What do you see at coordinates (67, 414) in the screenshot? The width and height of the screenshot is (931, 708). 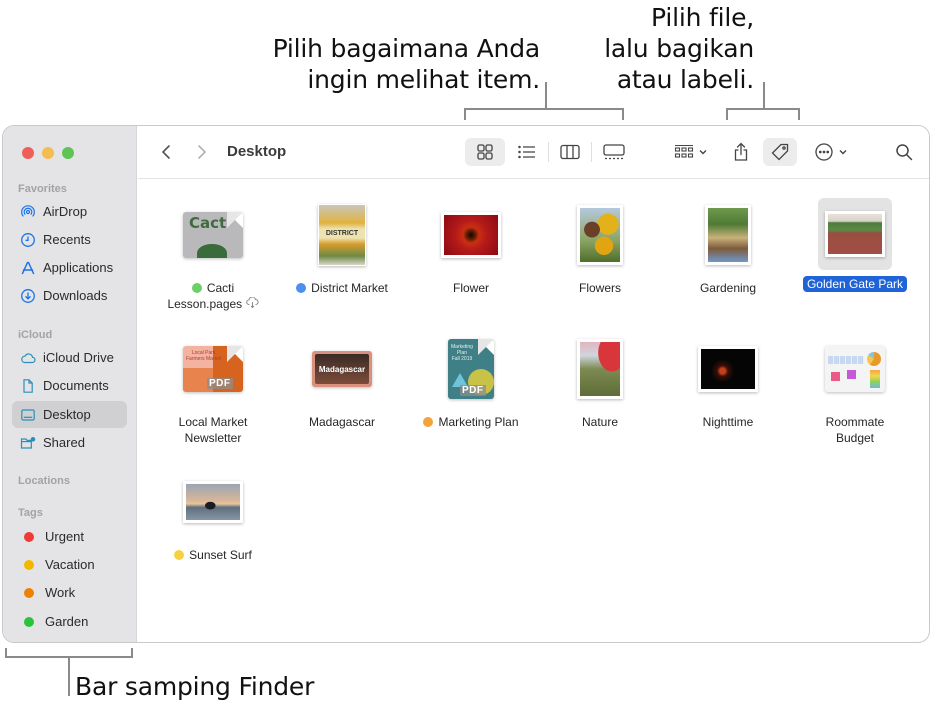 I see `sidebar-item-label: Desktop` at bounding box center [67, 414].